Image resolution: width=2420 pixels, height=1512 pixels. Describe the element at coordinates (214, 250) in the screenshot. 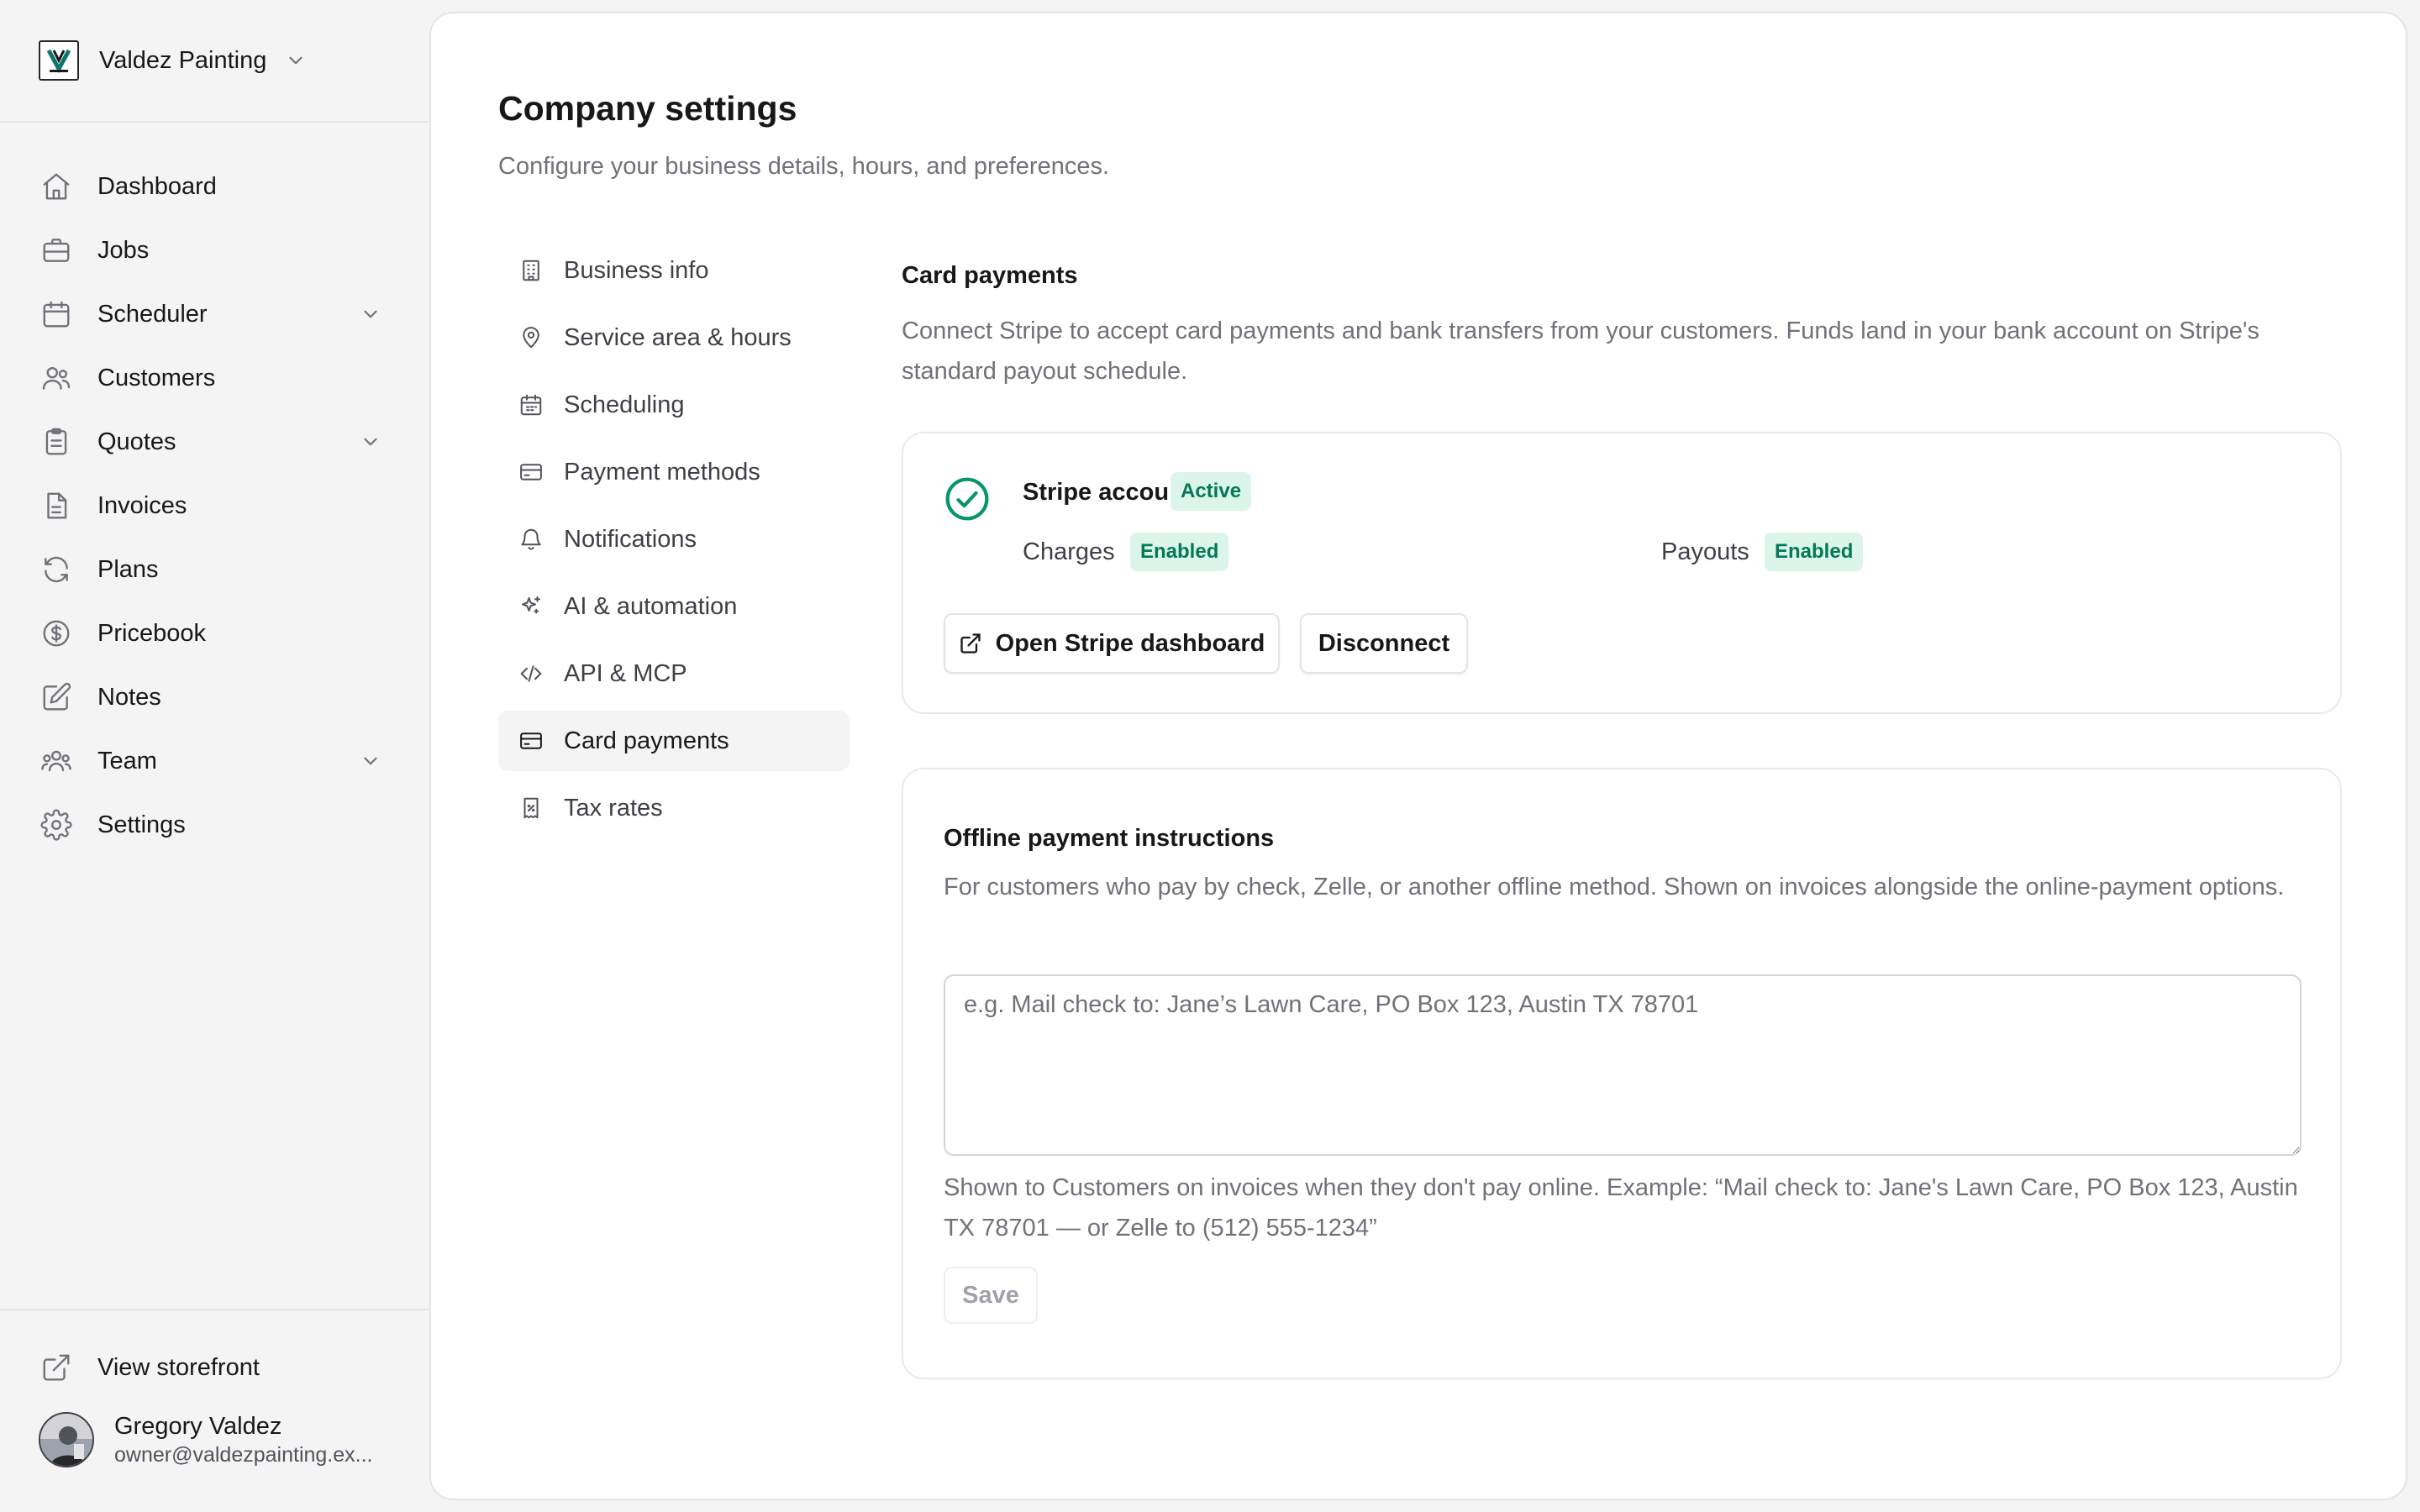

I see `nav-item-jobs: Jobs` at that location.